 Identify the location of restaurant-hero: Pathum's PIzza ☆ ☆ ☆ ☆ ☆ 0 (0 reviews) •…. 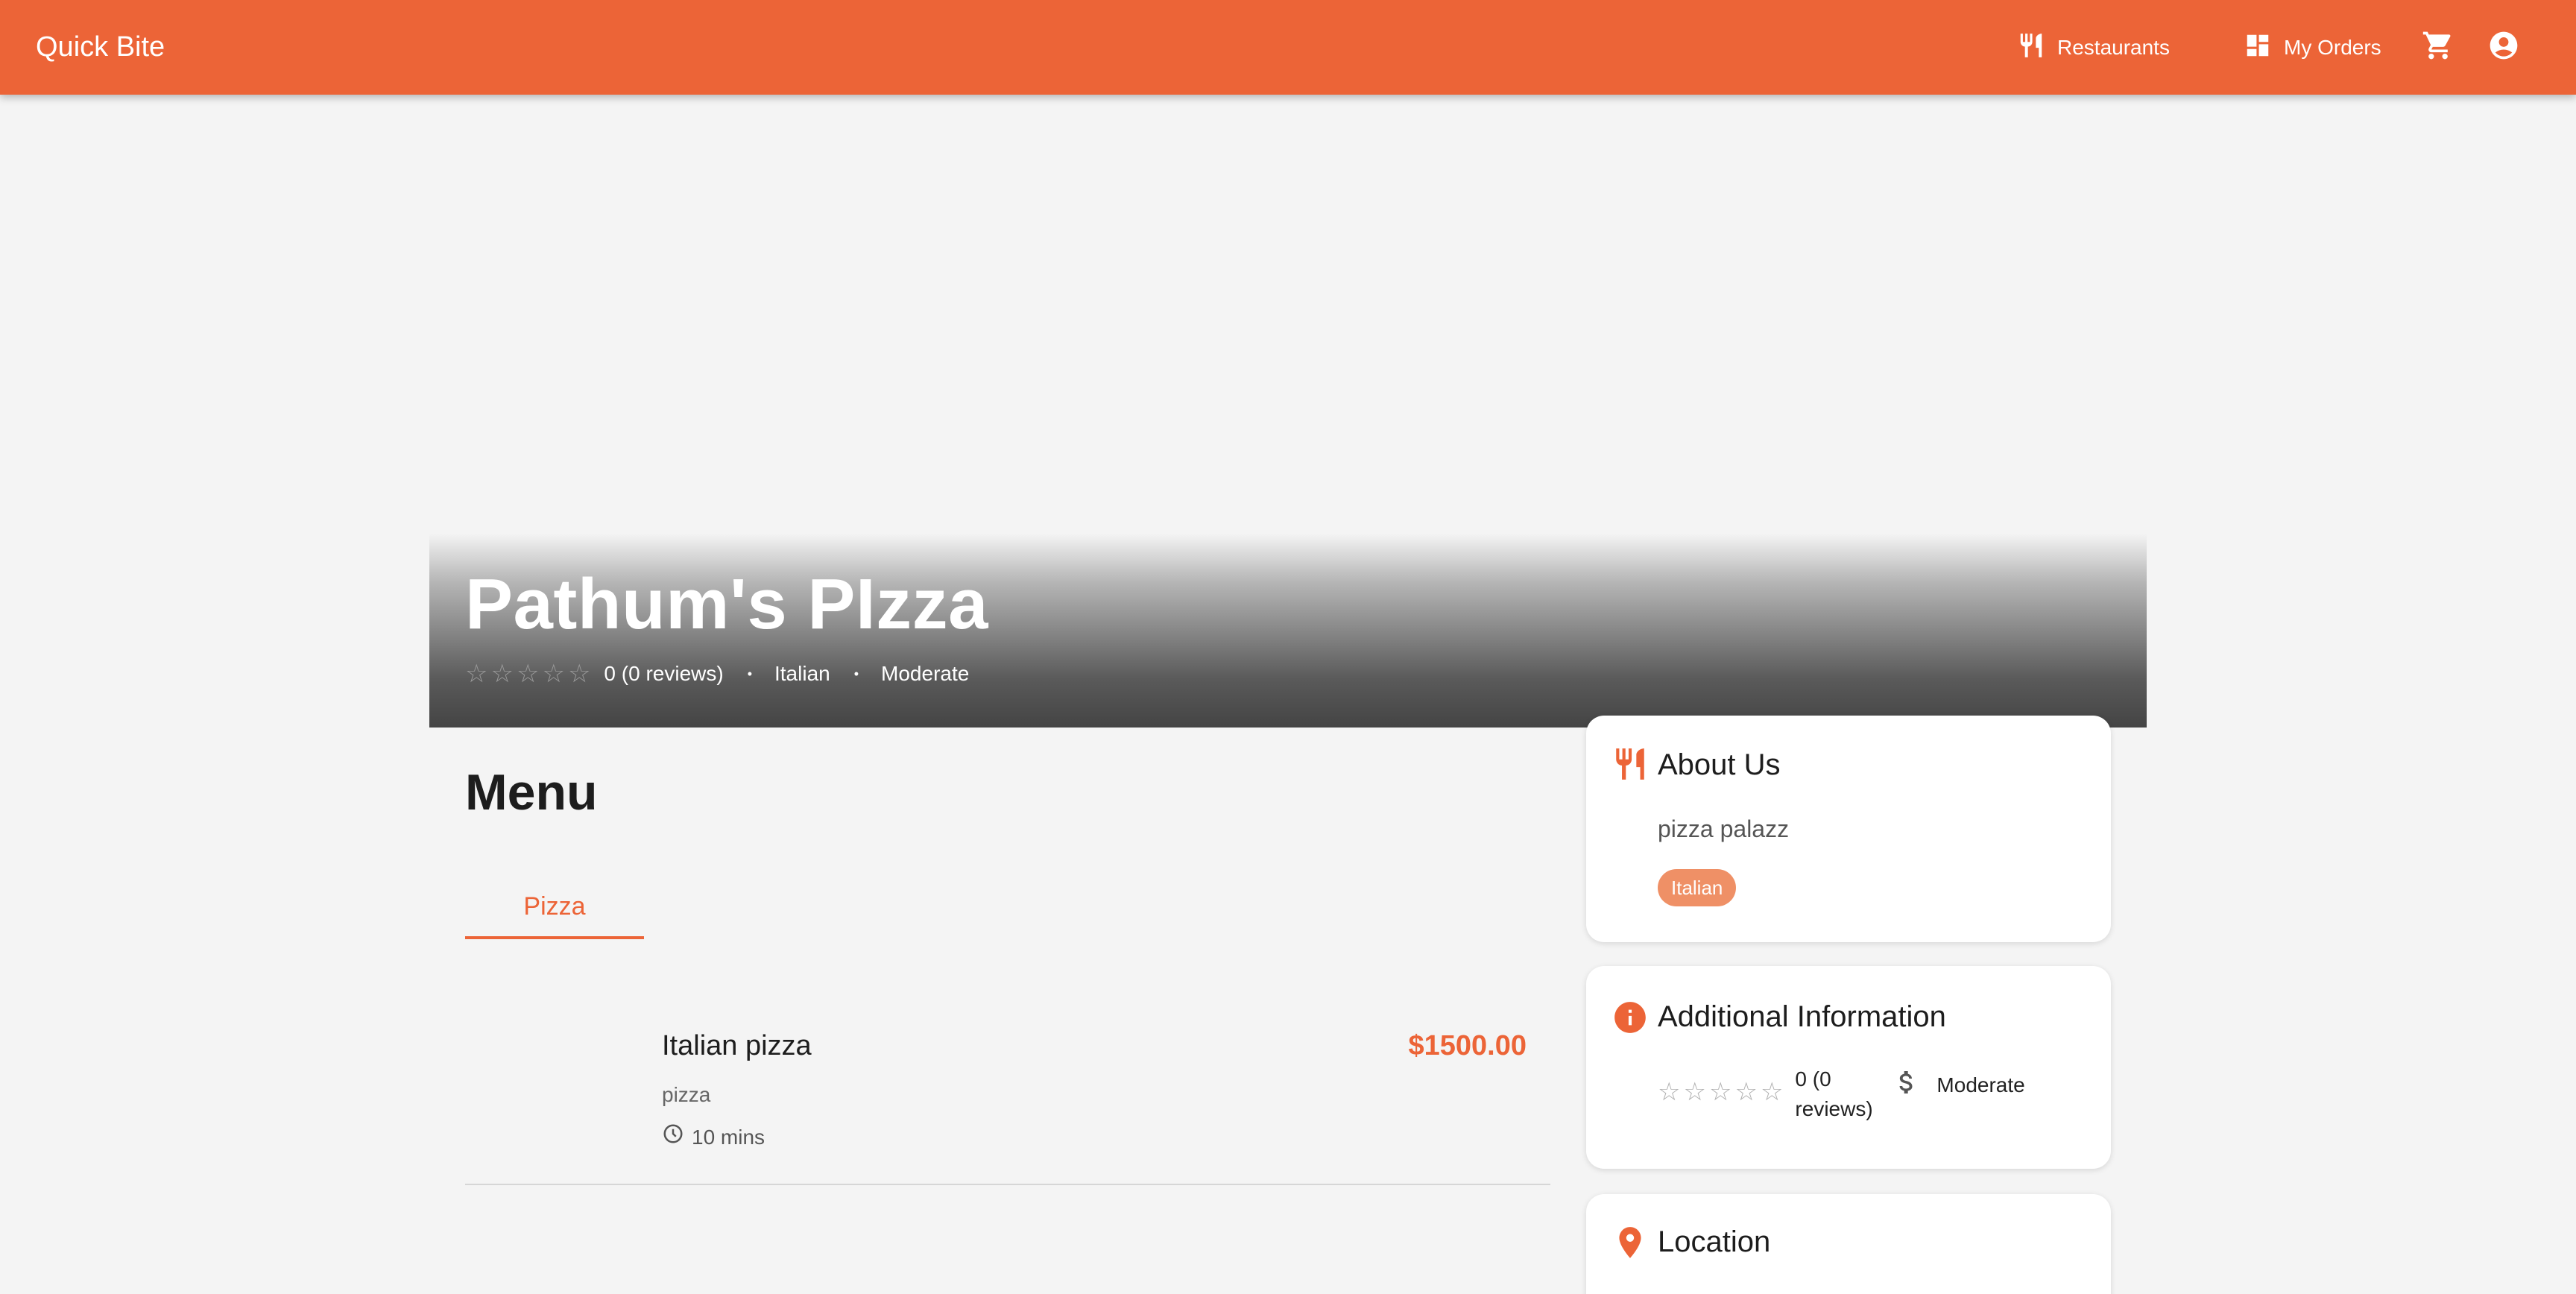
(1288, 631).